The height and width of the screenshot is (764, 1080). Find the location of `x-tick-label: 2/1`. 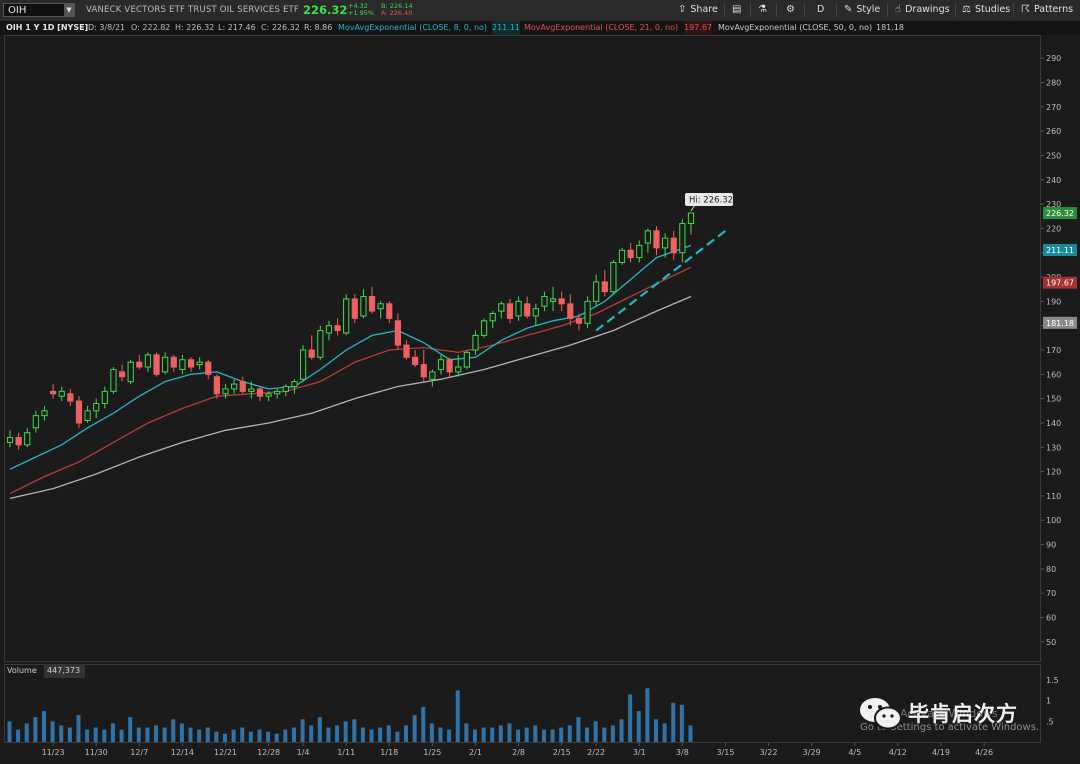

x-tick-label: 2/1 is located at coordinates (475, 752).